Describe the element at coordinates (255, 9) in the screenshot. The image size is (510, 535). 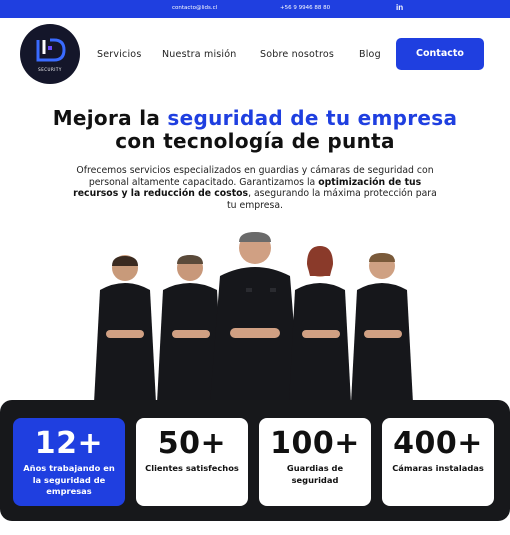
I see `top-contact-bar: contacto@lids.cl +56 9 9946 88 80 in` at that location.